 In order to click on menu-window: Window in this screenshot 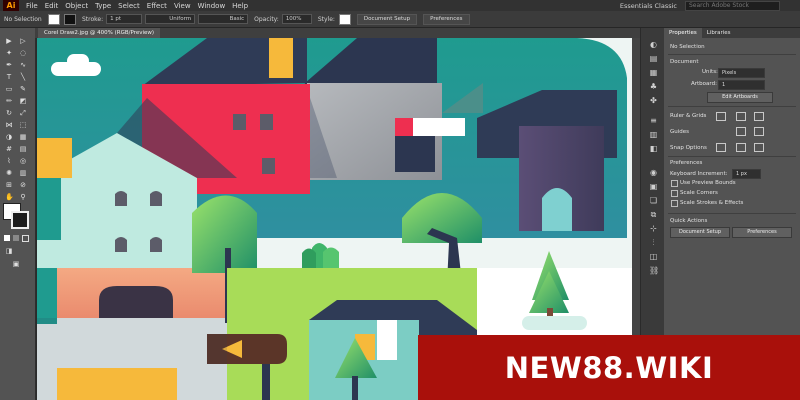, I will do `click(212, 6)`.